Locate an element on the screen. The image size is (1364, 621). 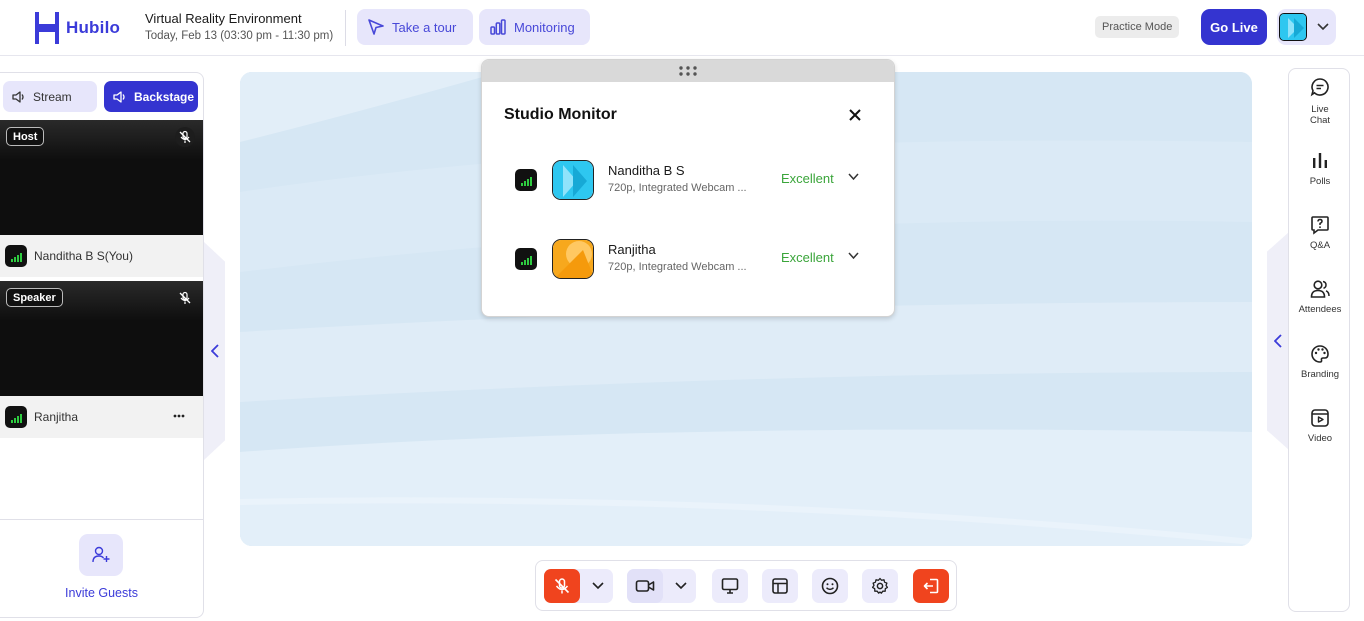
hubilo-logo-icon is located at coordinates (47, 28).